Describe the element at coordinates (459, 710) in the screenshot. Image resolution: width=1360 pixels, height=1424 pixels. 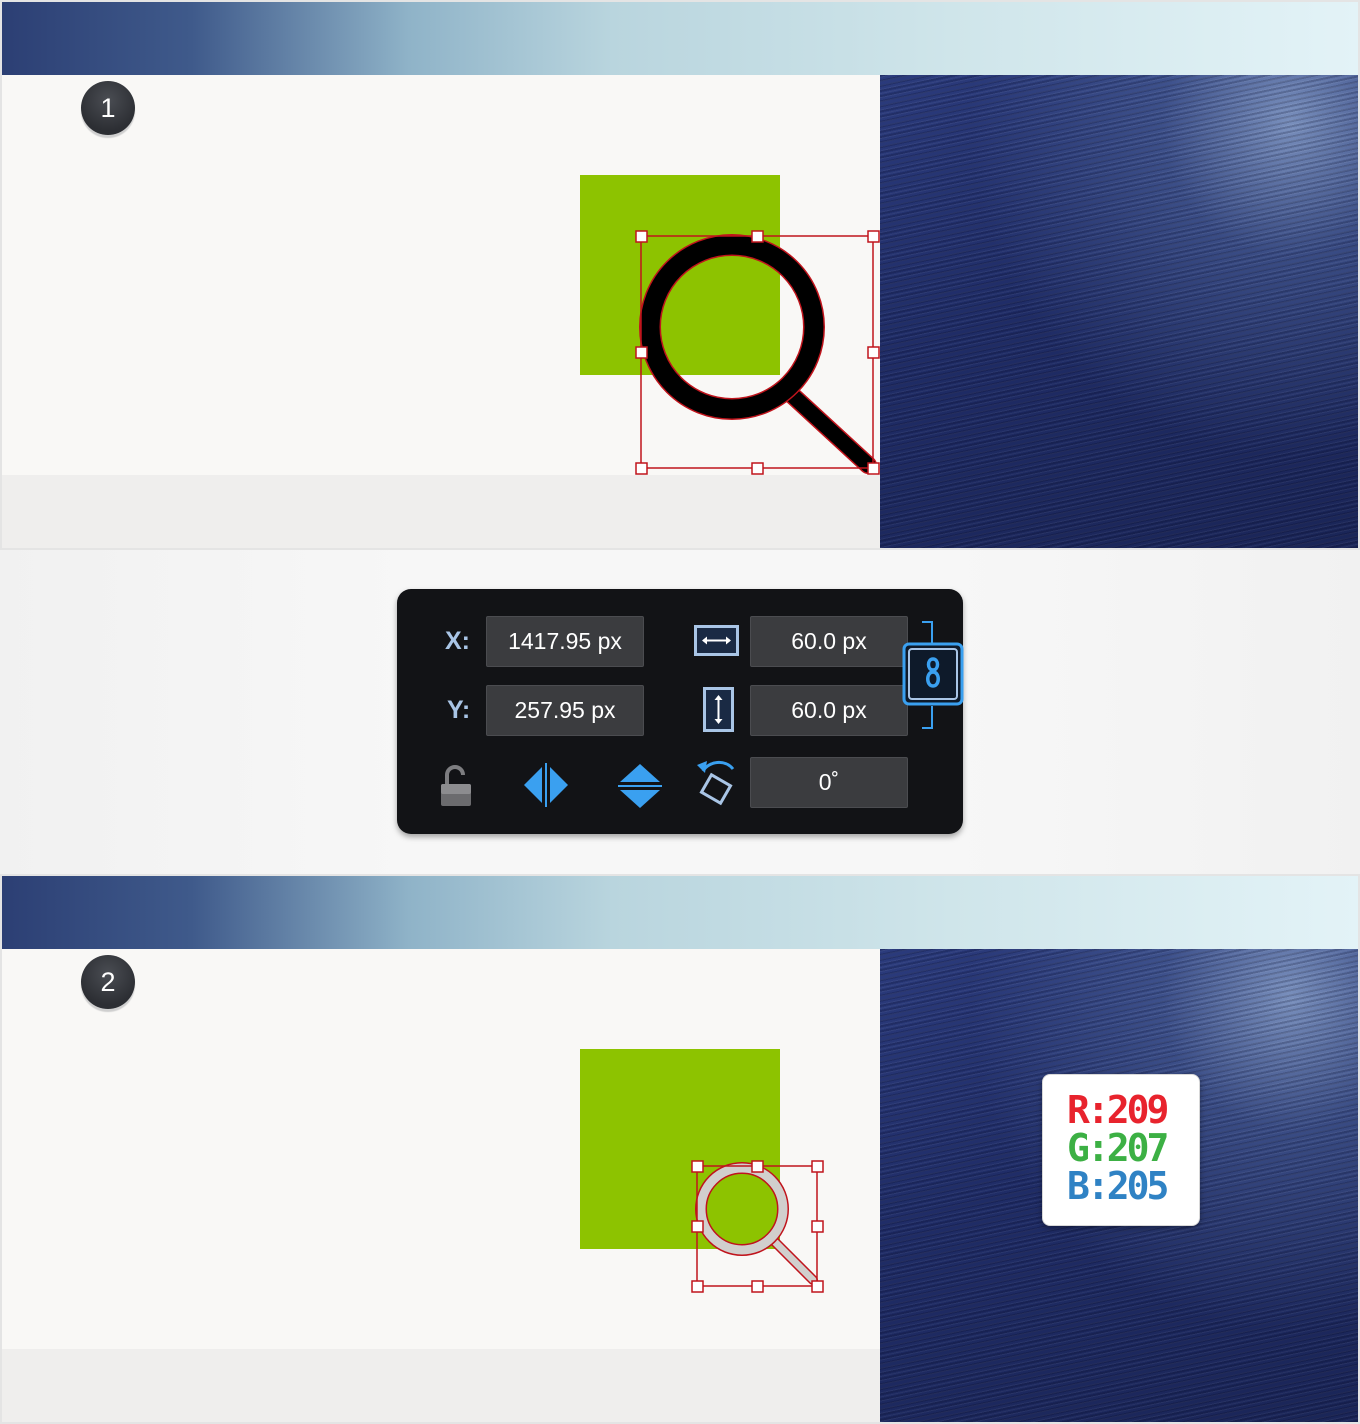
I see `y-label: Y:` at that location.